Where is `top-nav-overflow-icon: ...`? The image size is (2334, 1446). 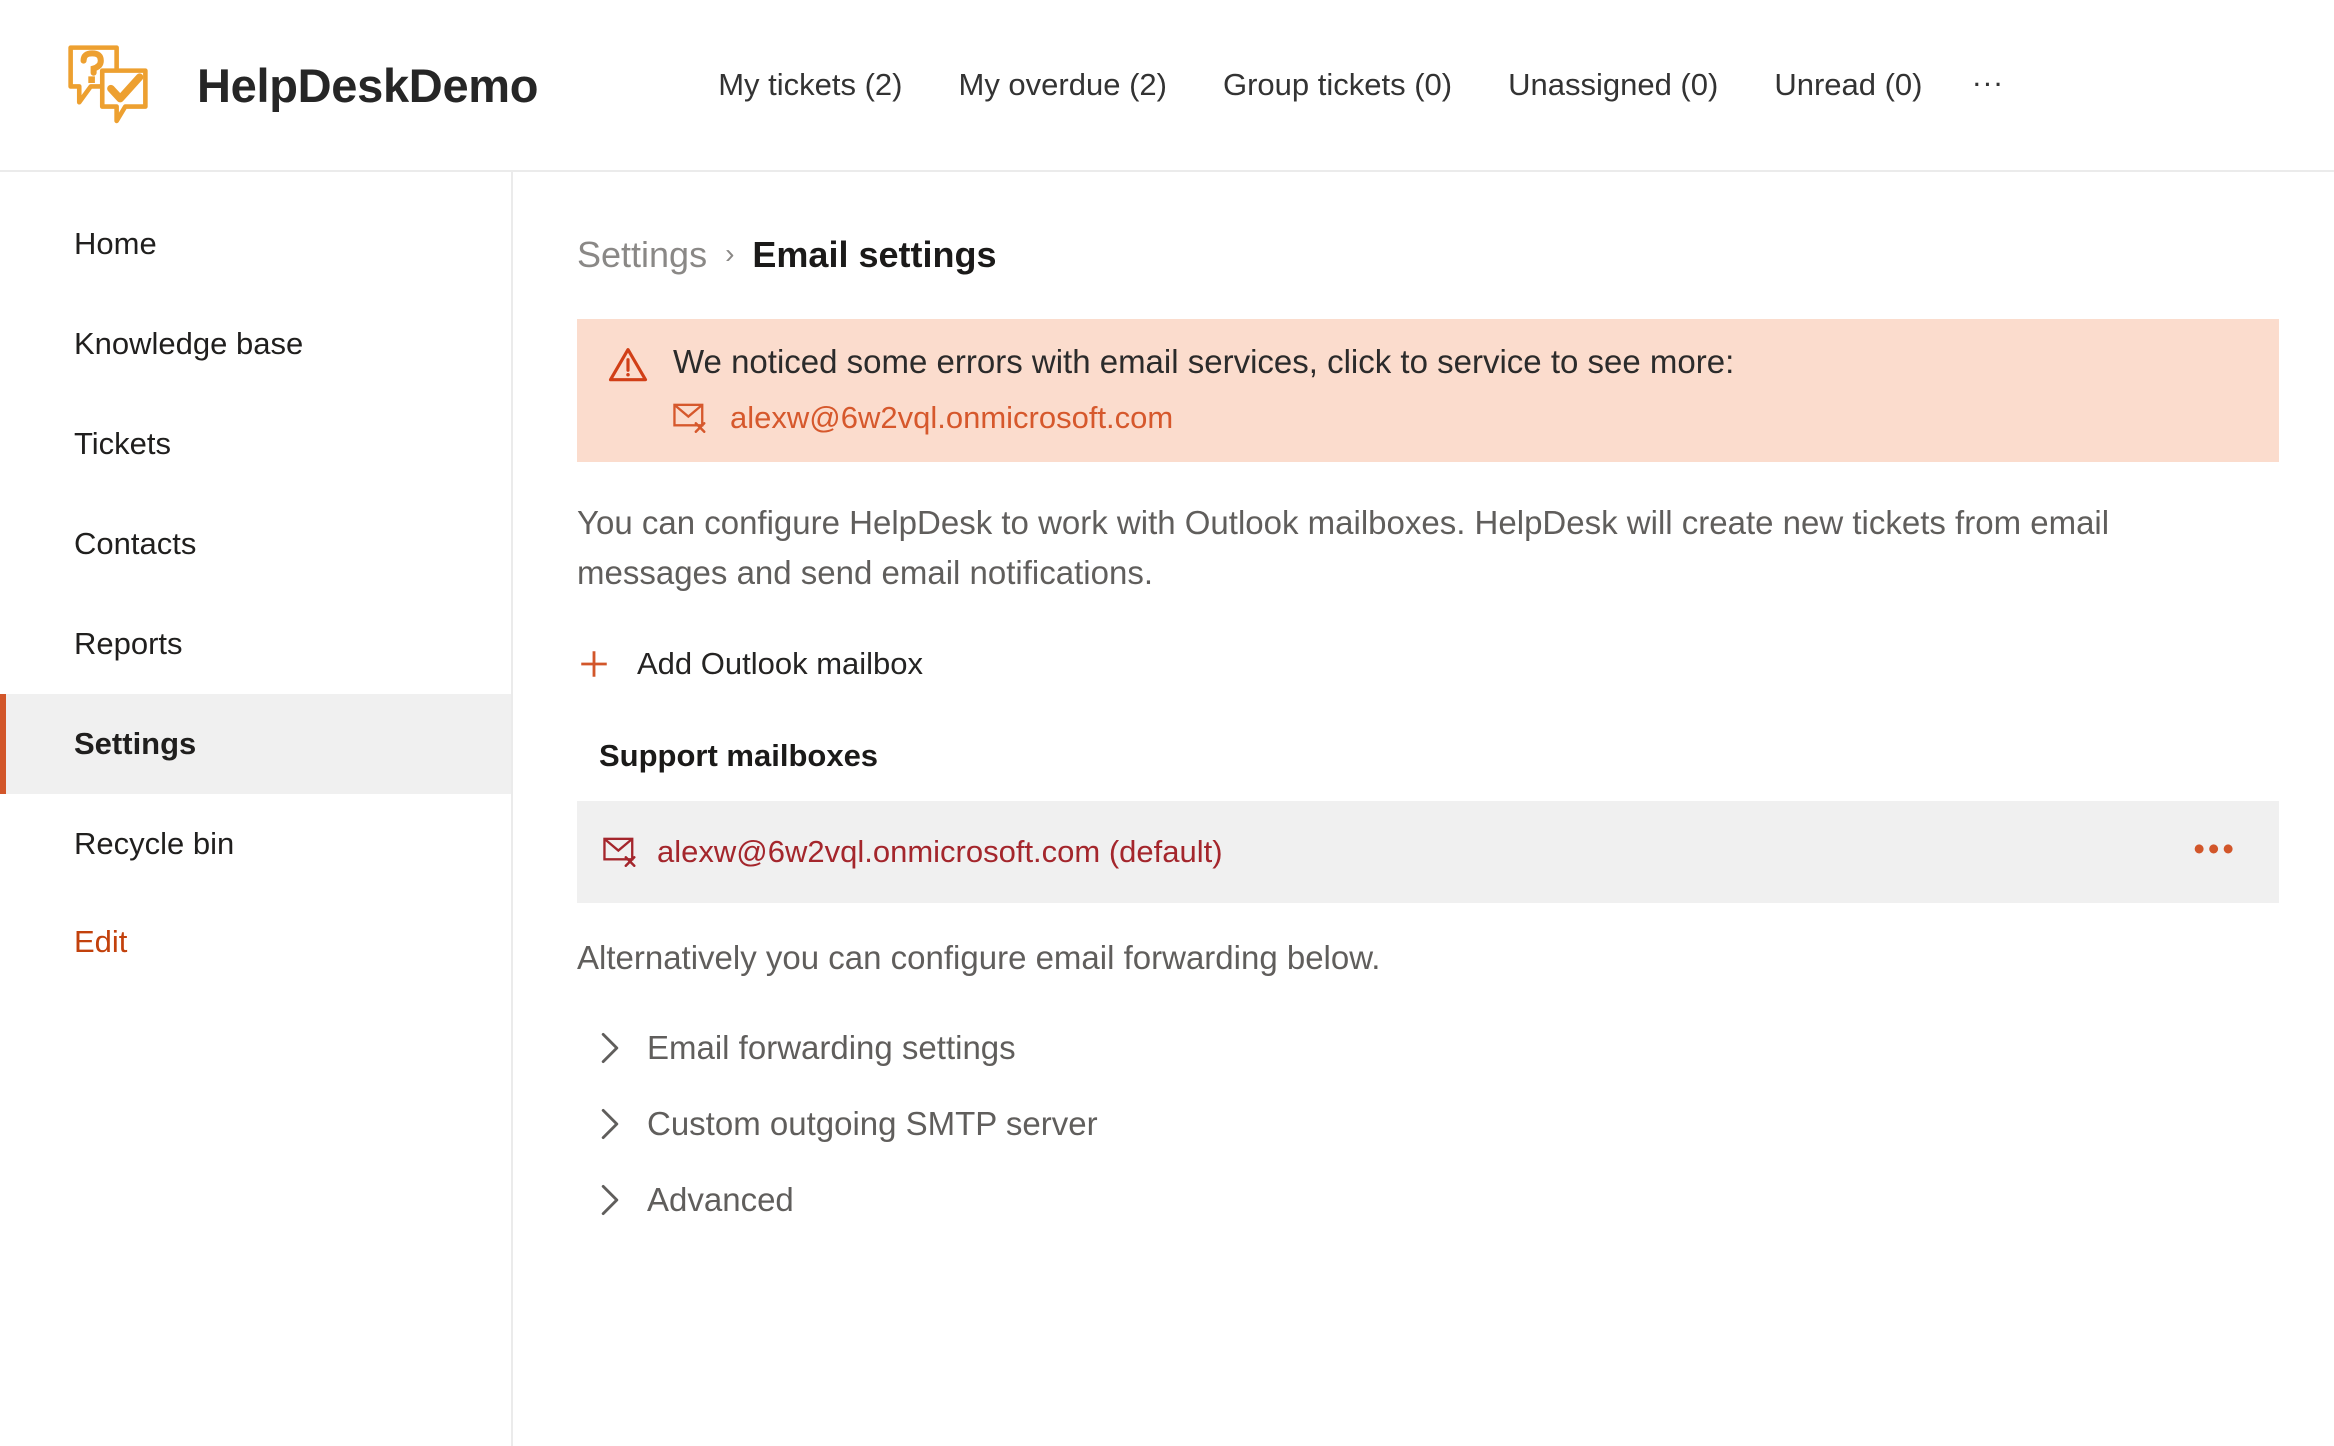 top-nav-overflow-icon: ... is located at coordinates (1989, 82).